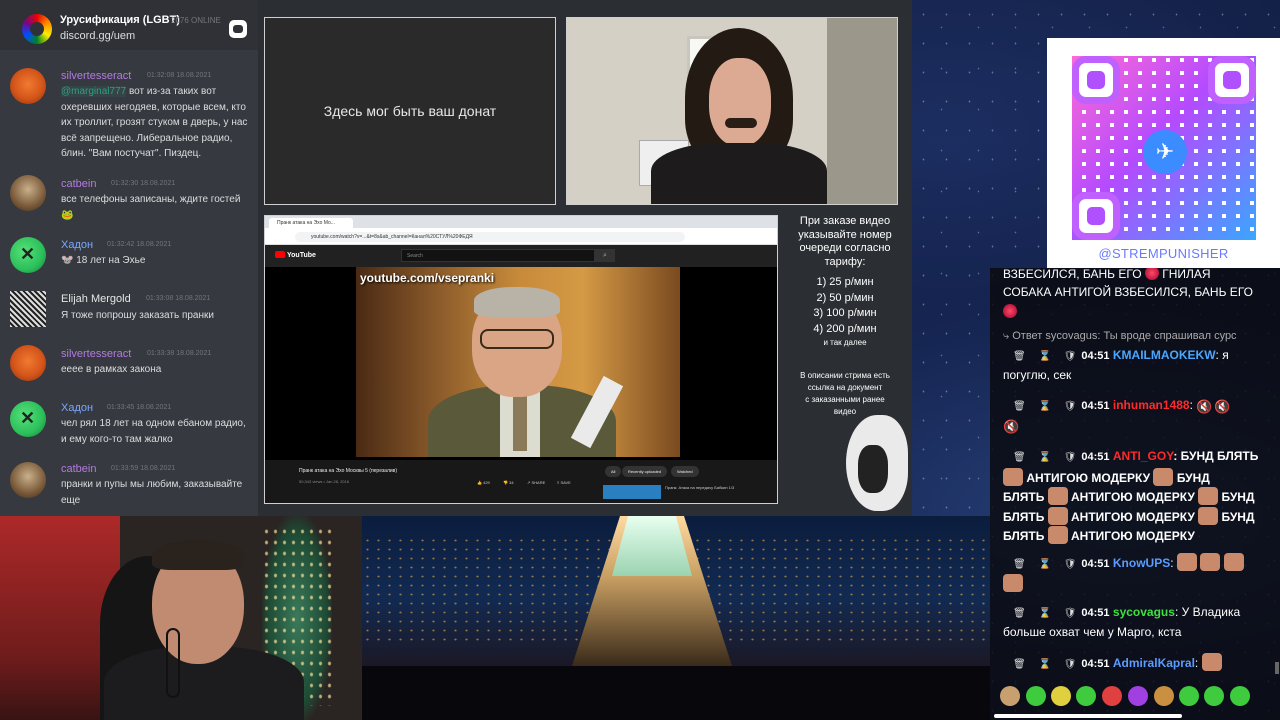  I want to click on next-video-thumbnail, so click(632, 492).